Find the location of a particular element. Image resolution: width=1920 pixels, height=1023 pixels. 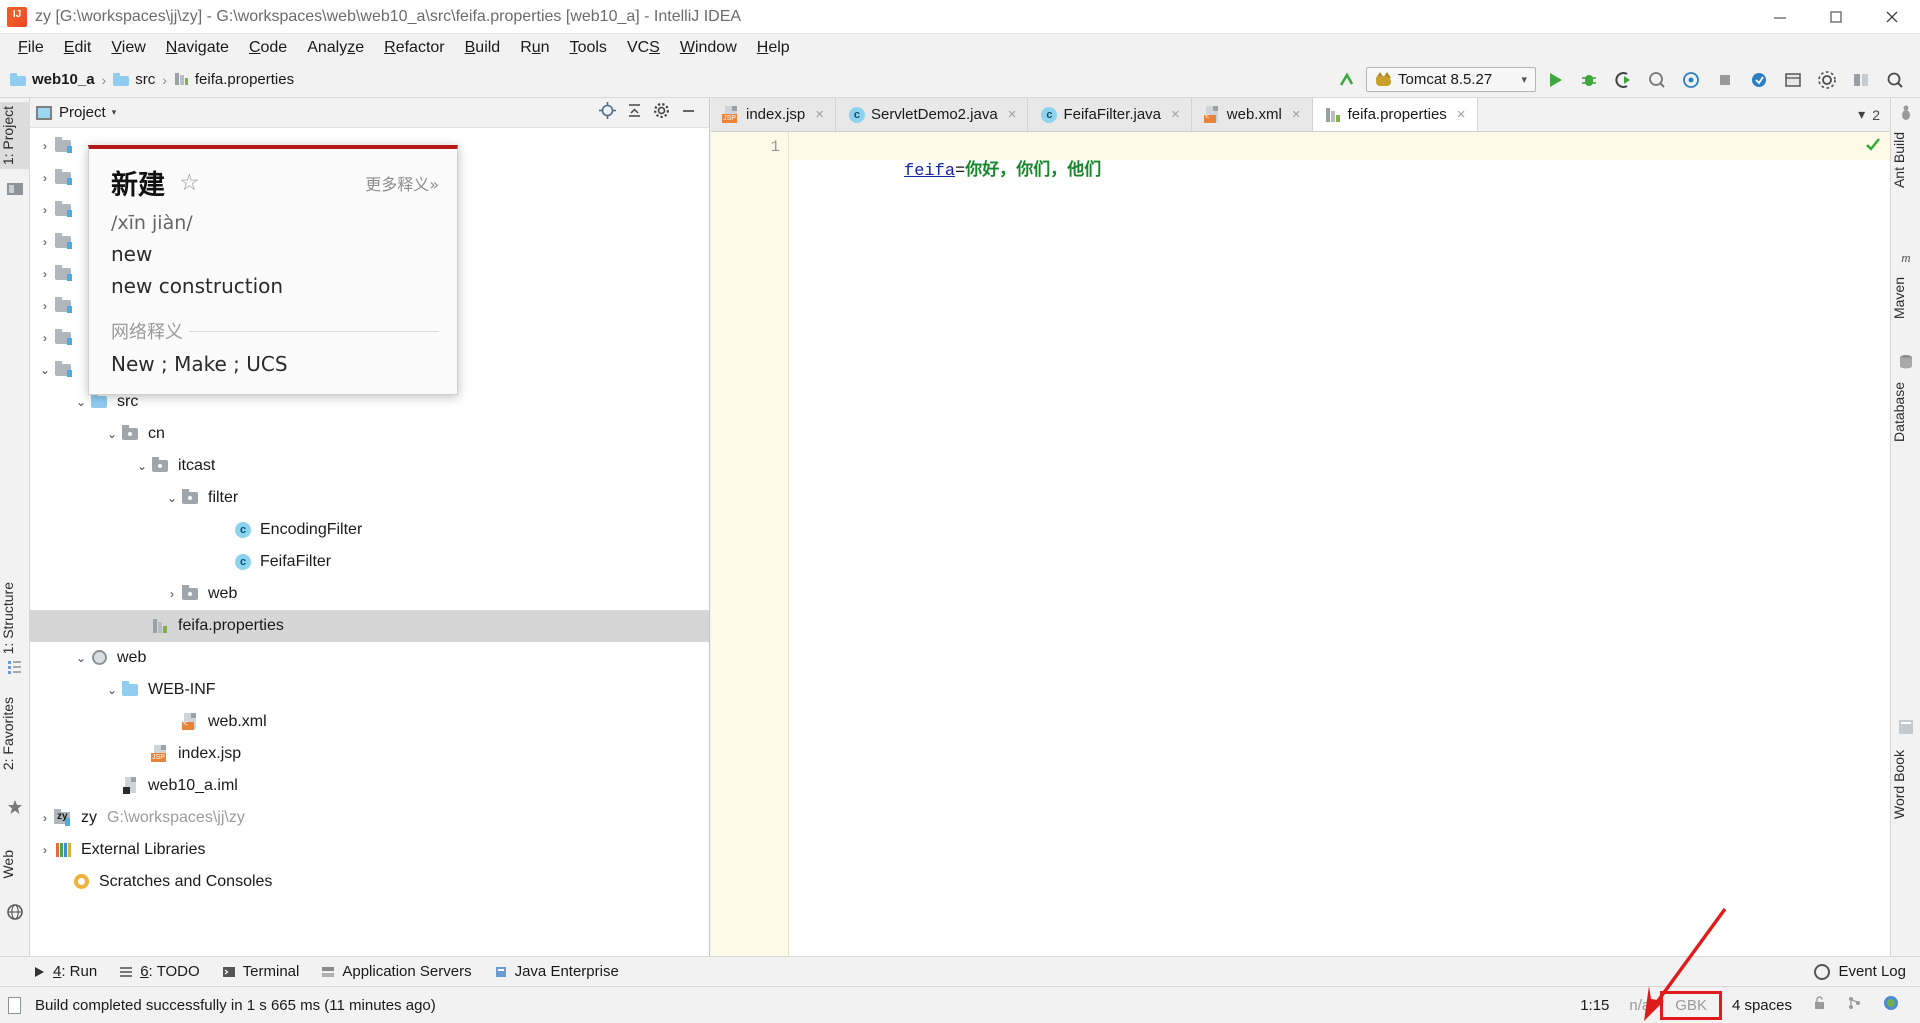

tree-node-cn: ⌄ cn is located at coordinates (369, 434).